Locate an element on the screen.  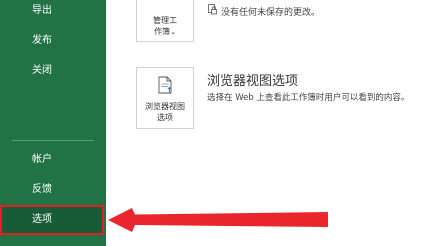
sidebar-item-feedback: 反馈 is located at coordinates (53, 190).